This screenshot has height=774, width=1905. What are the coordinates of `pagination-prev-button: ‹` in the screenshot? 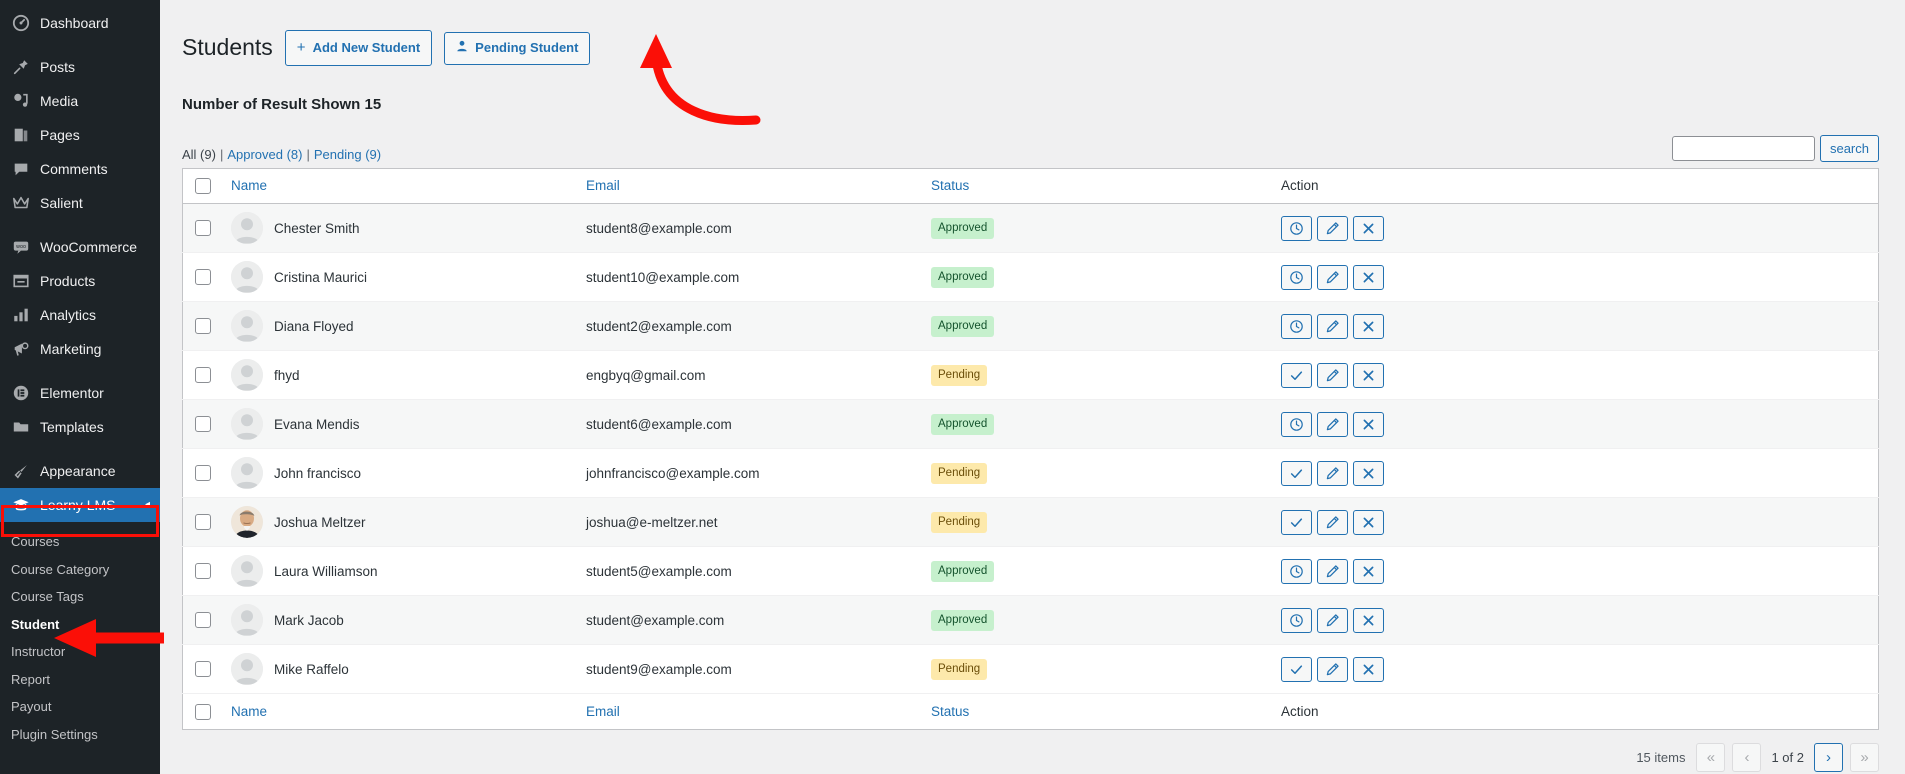 It's located at (1747, 757).